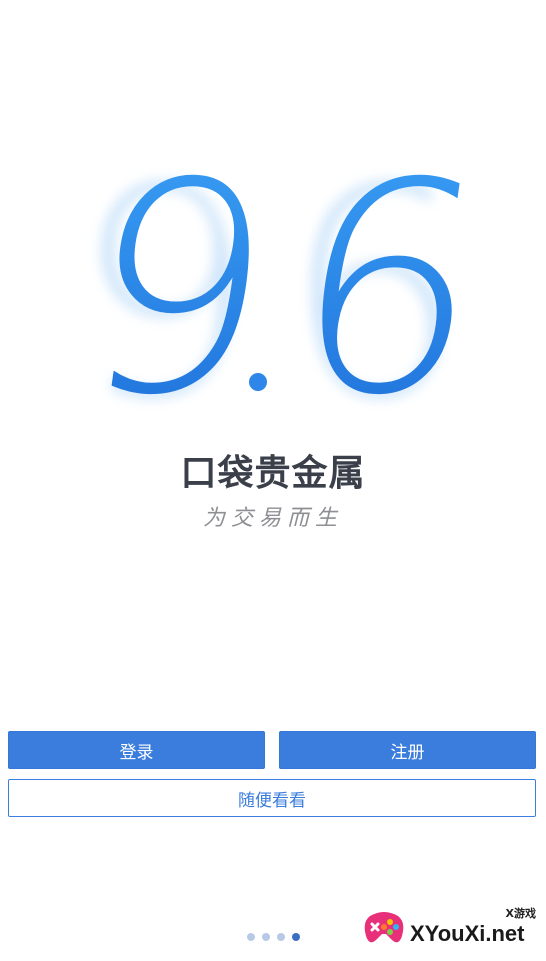 This screenshot has width=546, height=961. I want to click on app-title: 口袋贵金属, so click(273, 473).